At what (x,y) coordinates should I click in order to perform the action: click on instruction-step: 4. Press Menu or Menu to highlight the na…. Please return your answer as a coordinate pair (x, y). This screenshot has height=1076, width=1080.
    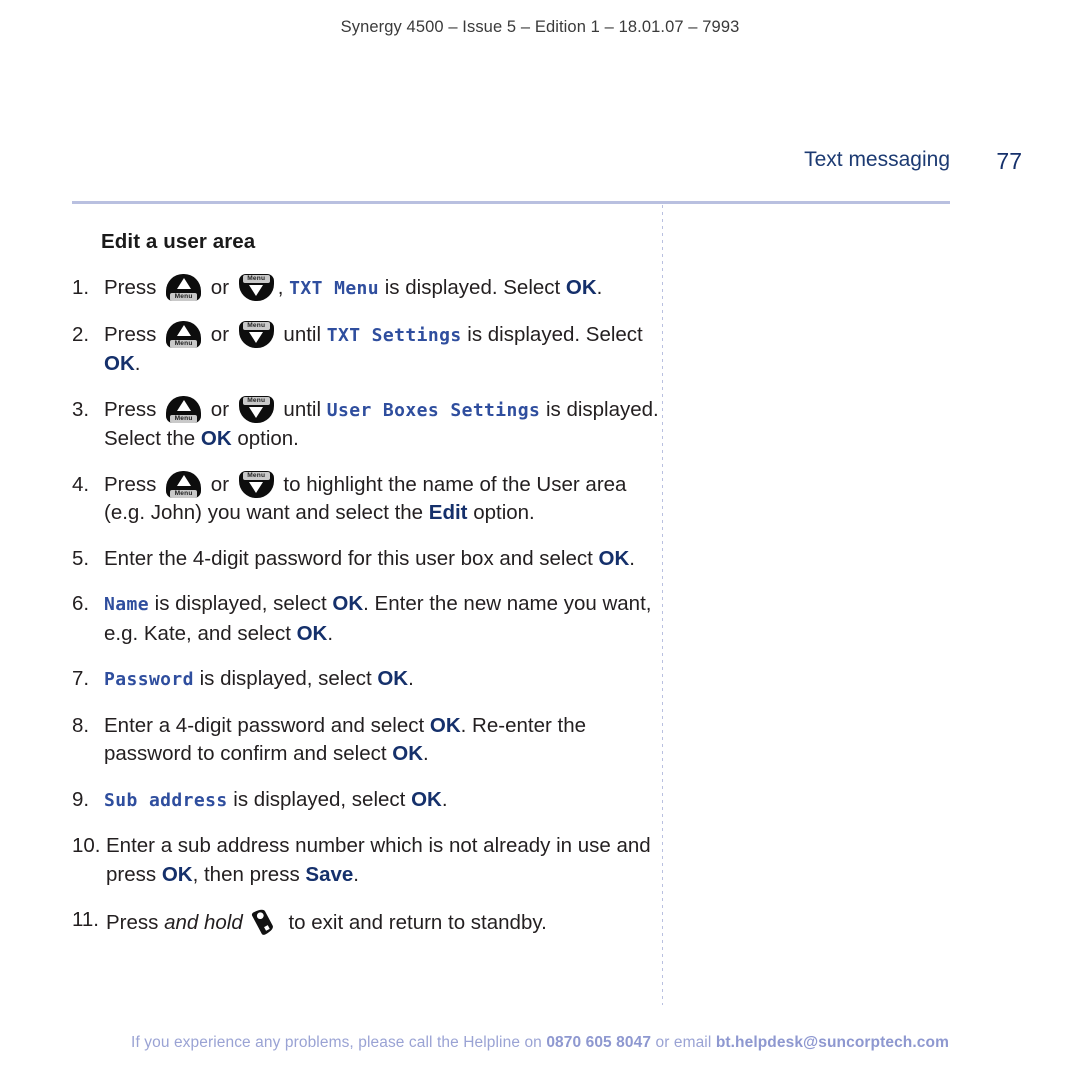
    Looking at the image, I should click on (367, 499).